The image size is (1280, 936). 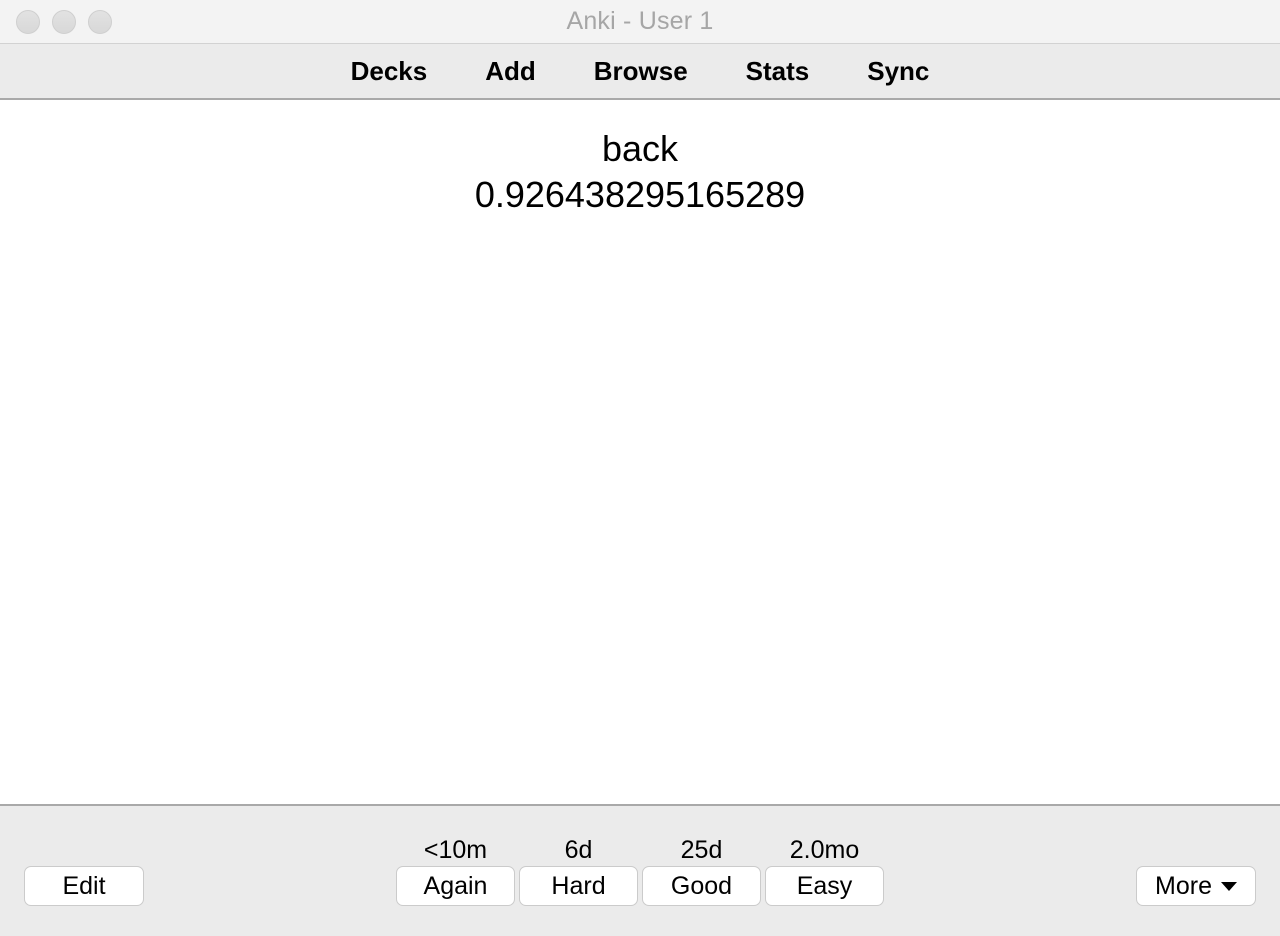 What do you see at coordinates (578, 850) in the screenshot?
I see `interval-label-hard: 6d` at bounding box center [578, 850].